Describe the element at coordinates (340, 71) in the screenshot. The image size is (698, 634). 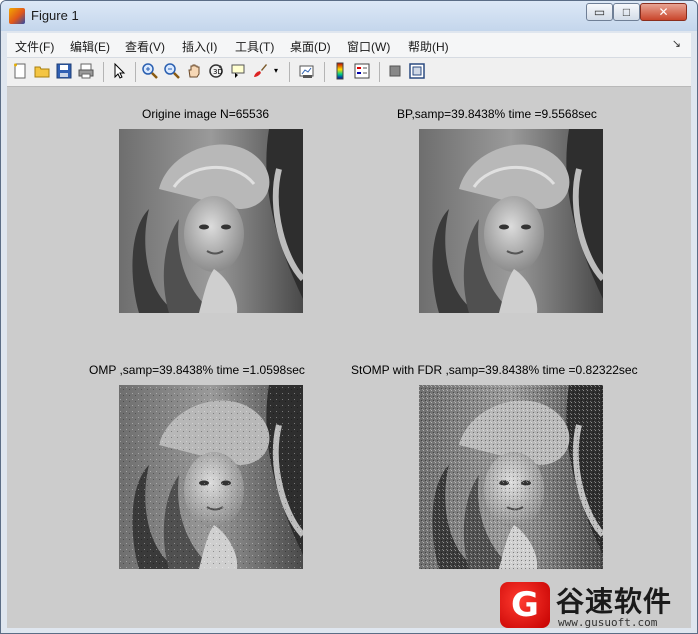
I see `colorbar-icon` at that location.